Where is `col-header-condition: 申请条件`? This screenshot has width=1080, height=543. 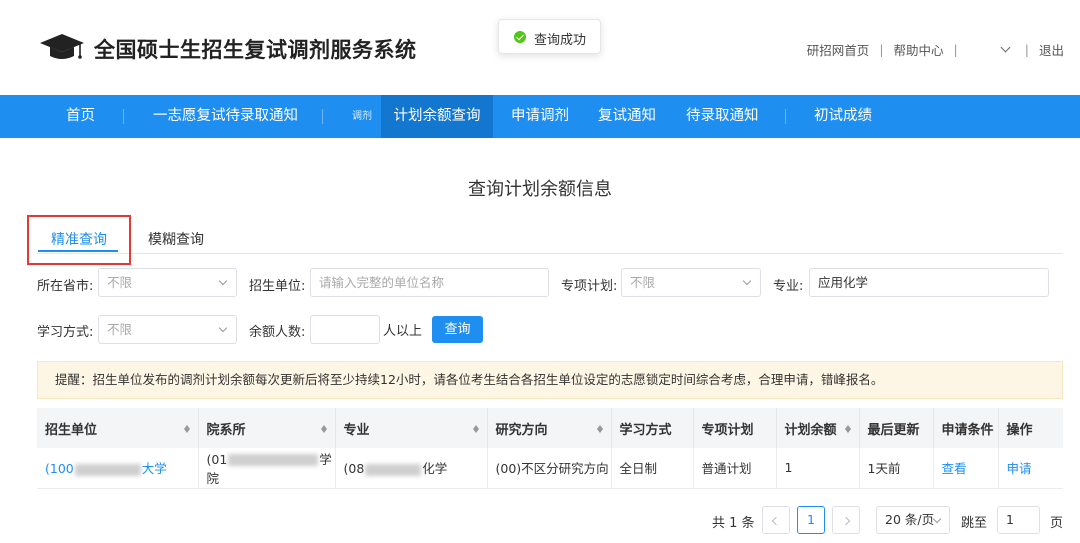
col-header-condition: 申请条件 is located at coordinates (966, 428).